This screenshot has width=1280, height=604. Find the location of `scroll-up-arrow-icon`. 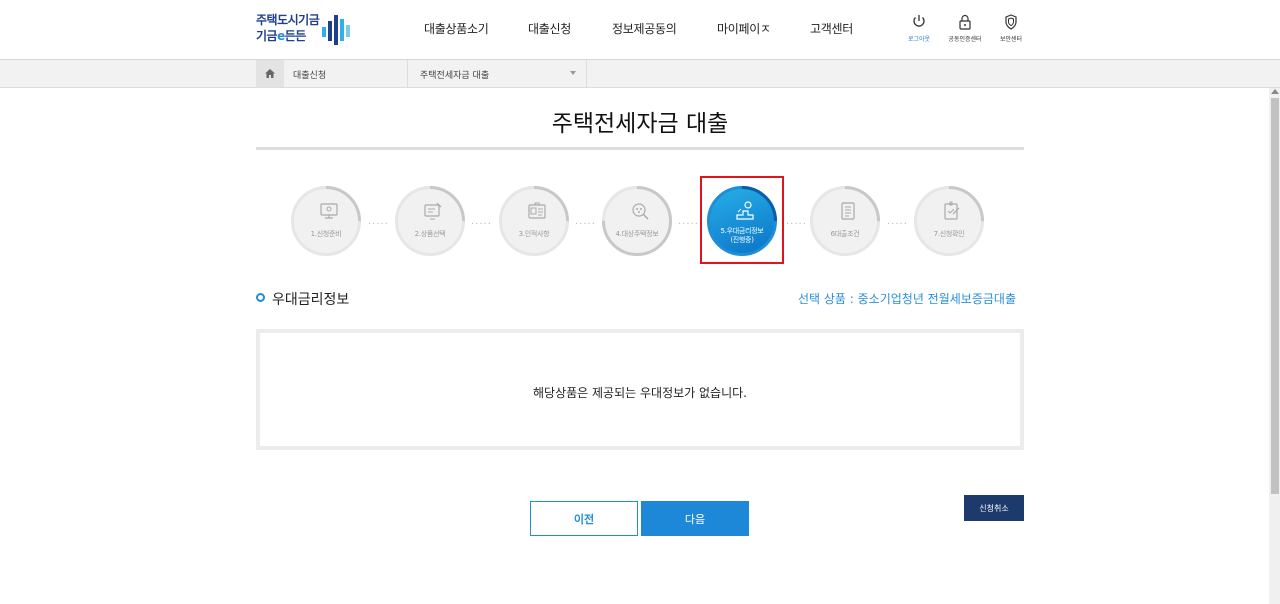

scroll-up-arrow-icon is located at coordinates (1275, 91).